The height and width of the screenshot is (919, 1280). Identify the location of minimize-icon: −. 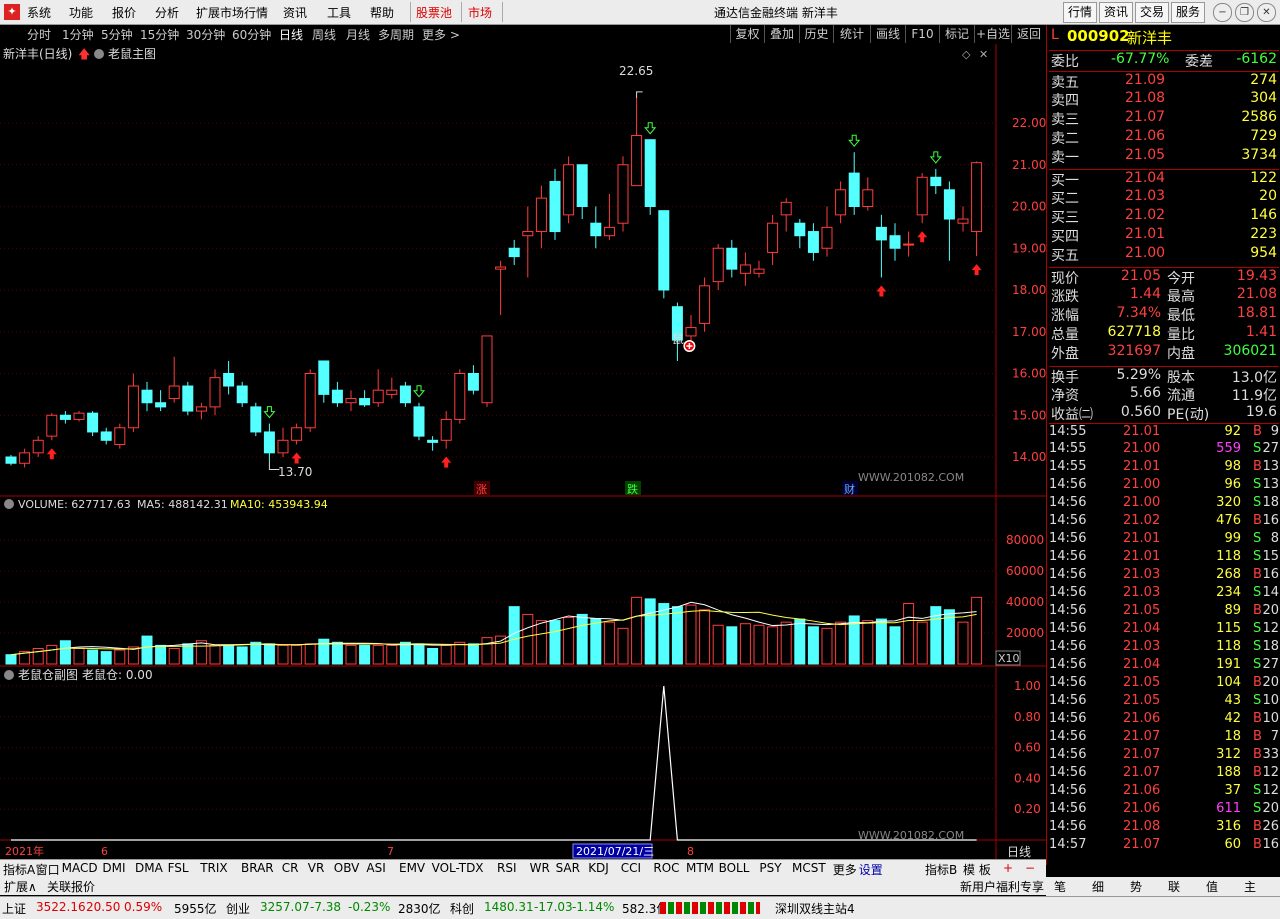
(1222, 12).